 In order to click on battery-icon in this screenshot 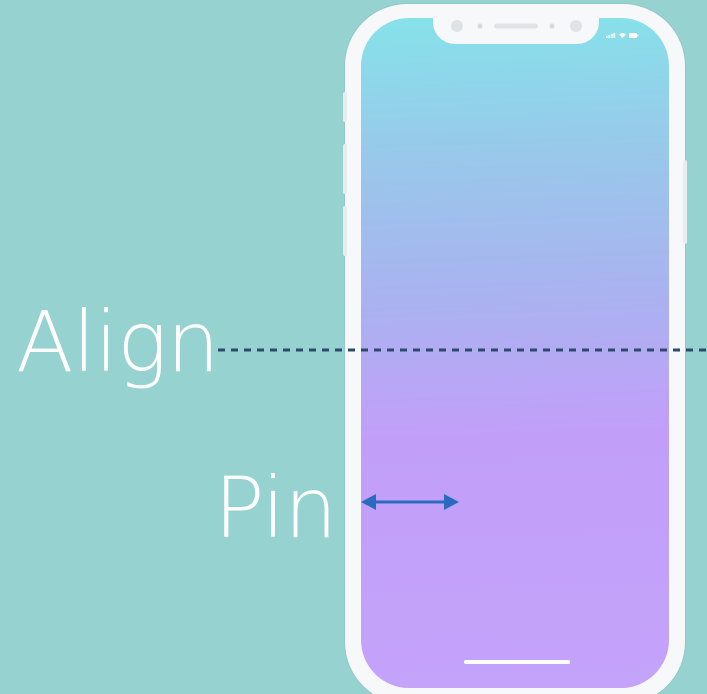, I will do `click(634, 35)`.